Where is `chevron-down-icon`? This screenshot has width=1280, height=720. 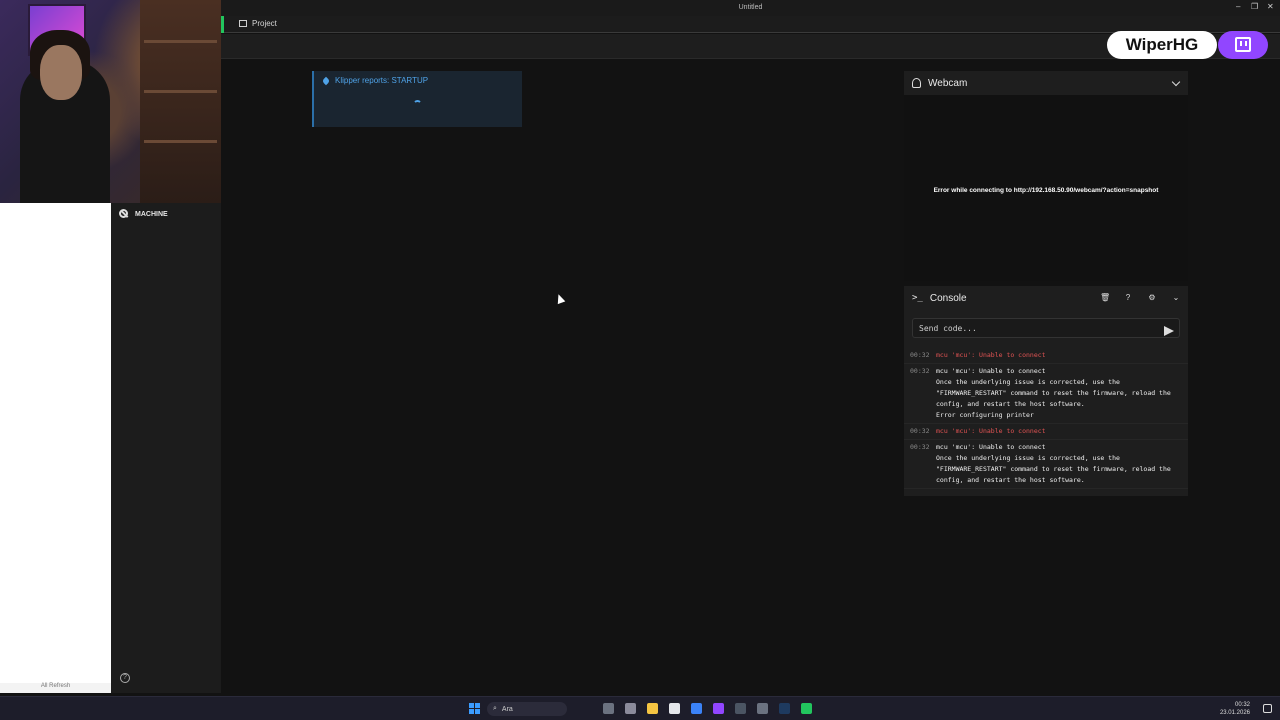 chevron-down-icon is located at coordinates (1176, 82).